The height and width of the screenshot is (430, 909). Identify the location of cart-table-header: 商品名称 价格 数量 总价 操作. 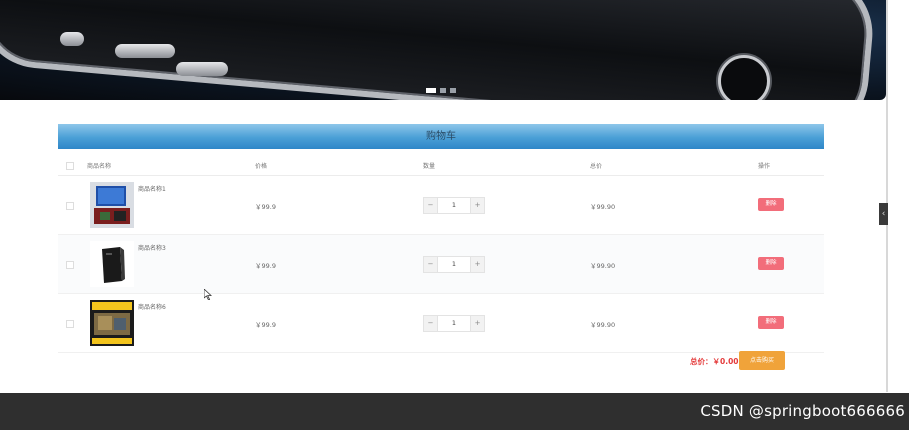
(441, 165).